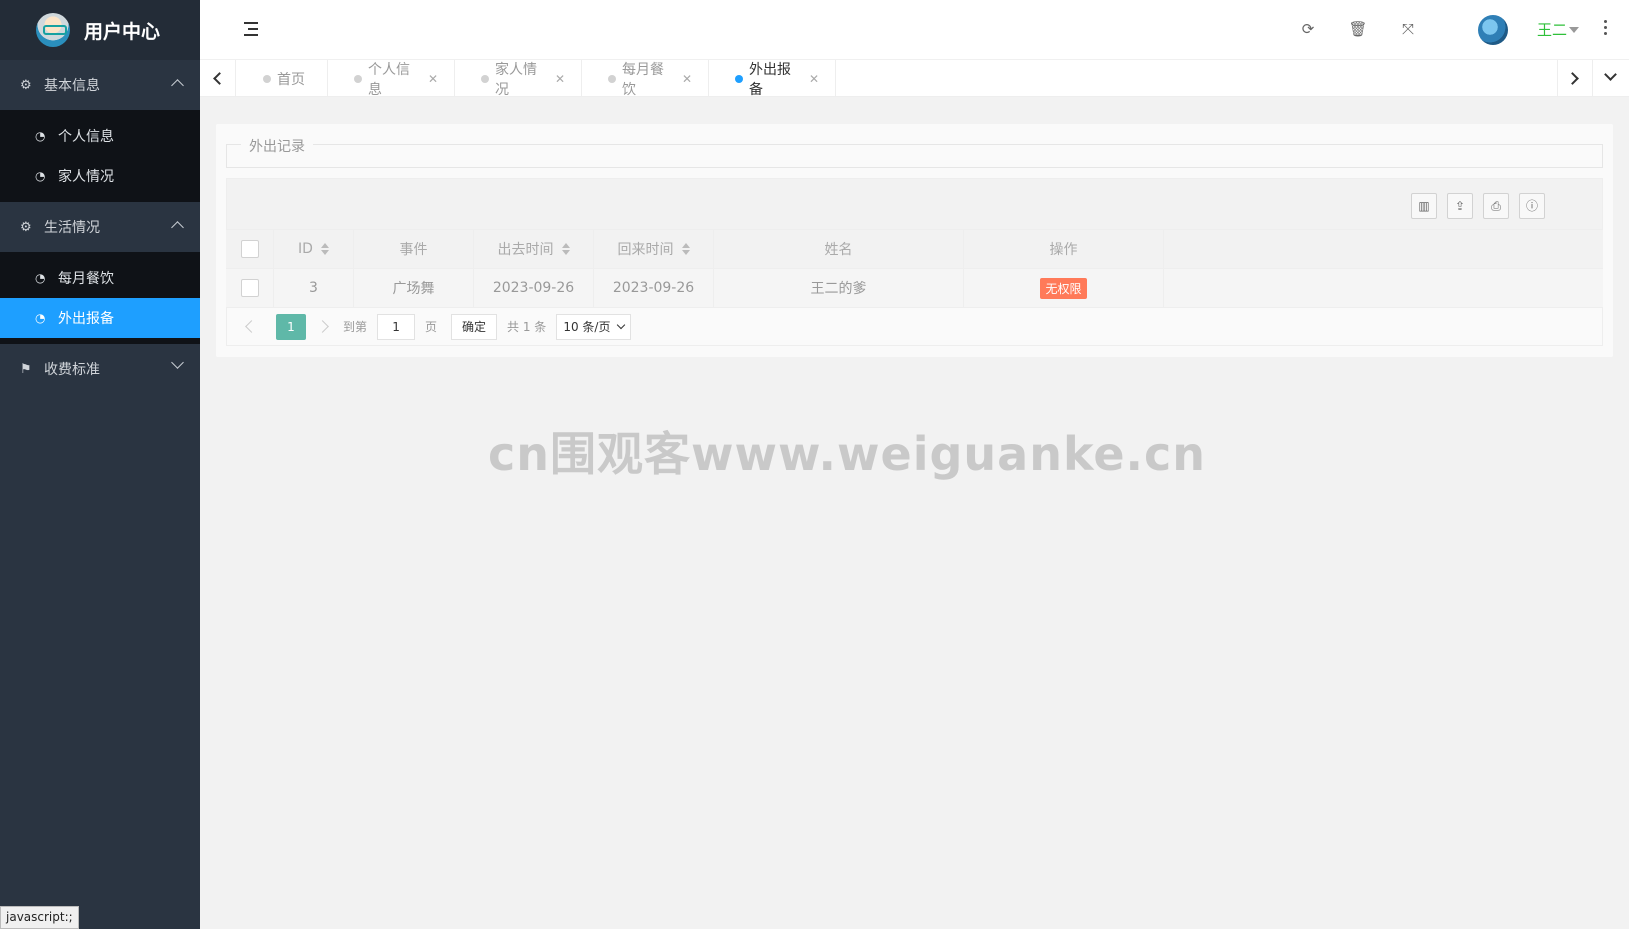 The width and height of the screenshot is (1629, 929). I want to click on cell-out-time: 2023-09-26, so click(534, 288).